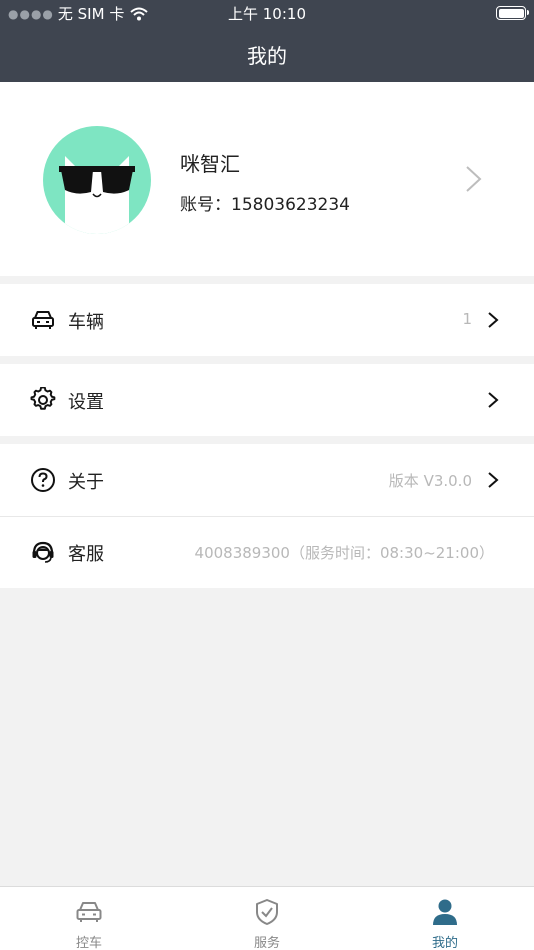  I want to click on tab-label: 控车, so click(88, 943).